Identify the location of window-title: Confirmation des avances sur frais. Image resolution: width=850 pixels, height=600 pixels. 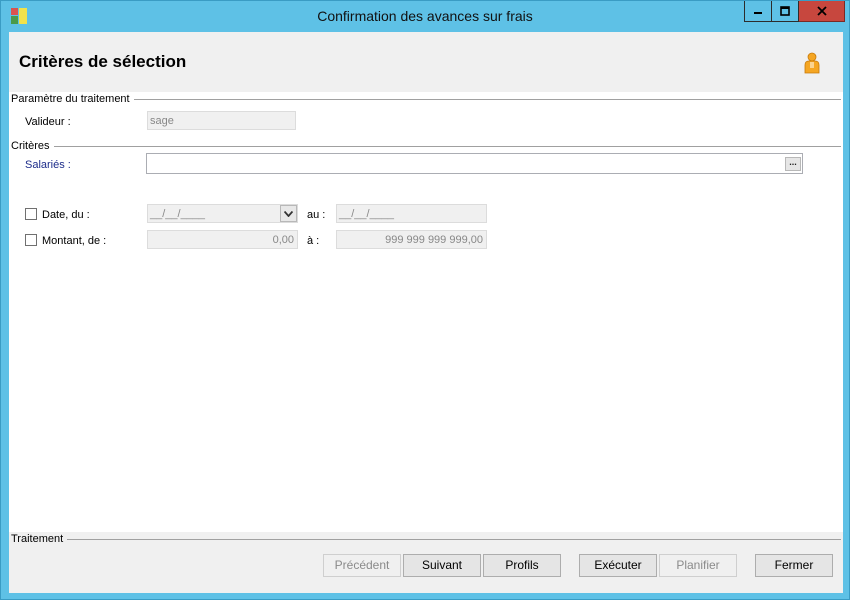
(425, 16).